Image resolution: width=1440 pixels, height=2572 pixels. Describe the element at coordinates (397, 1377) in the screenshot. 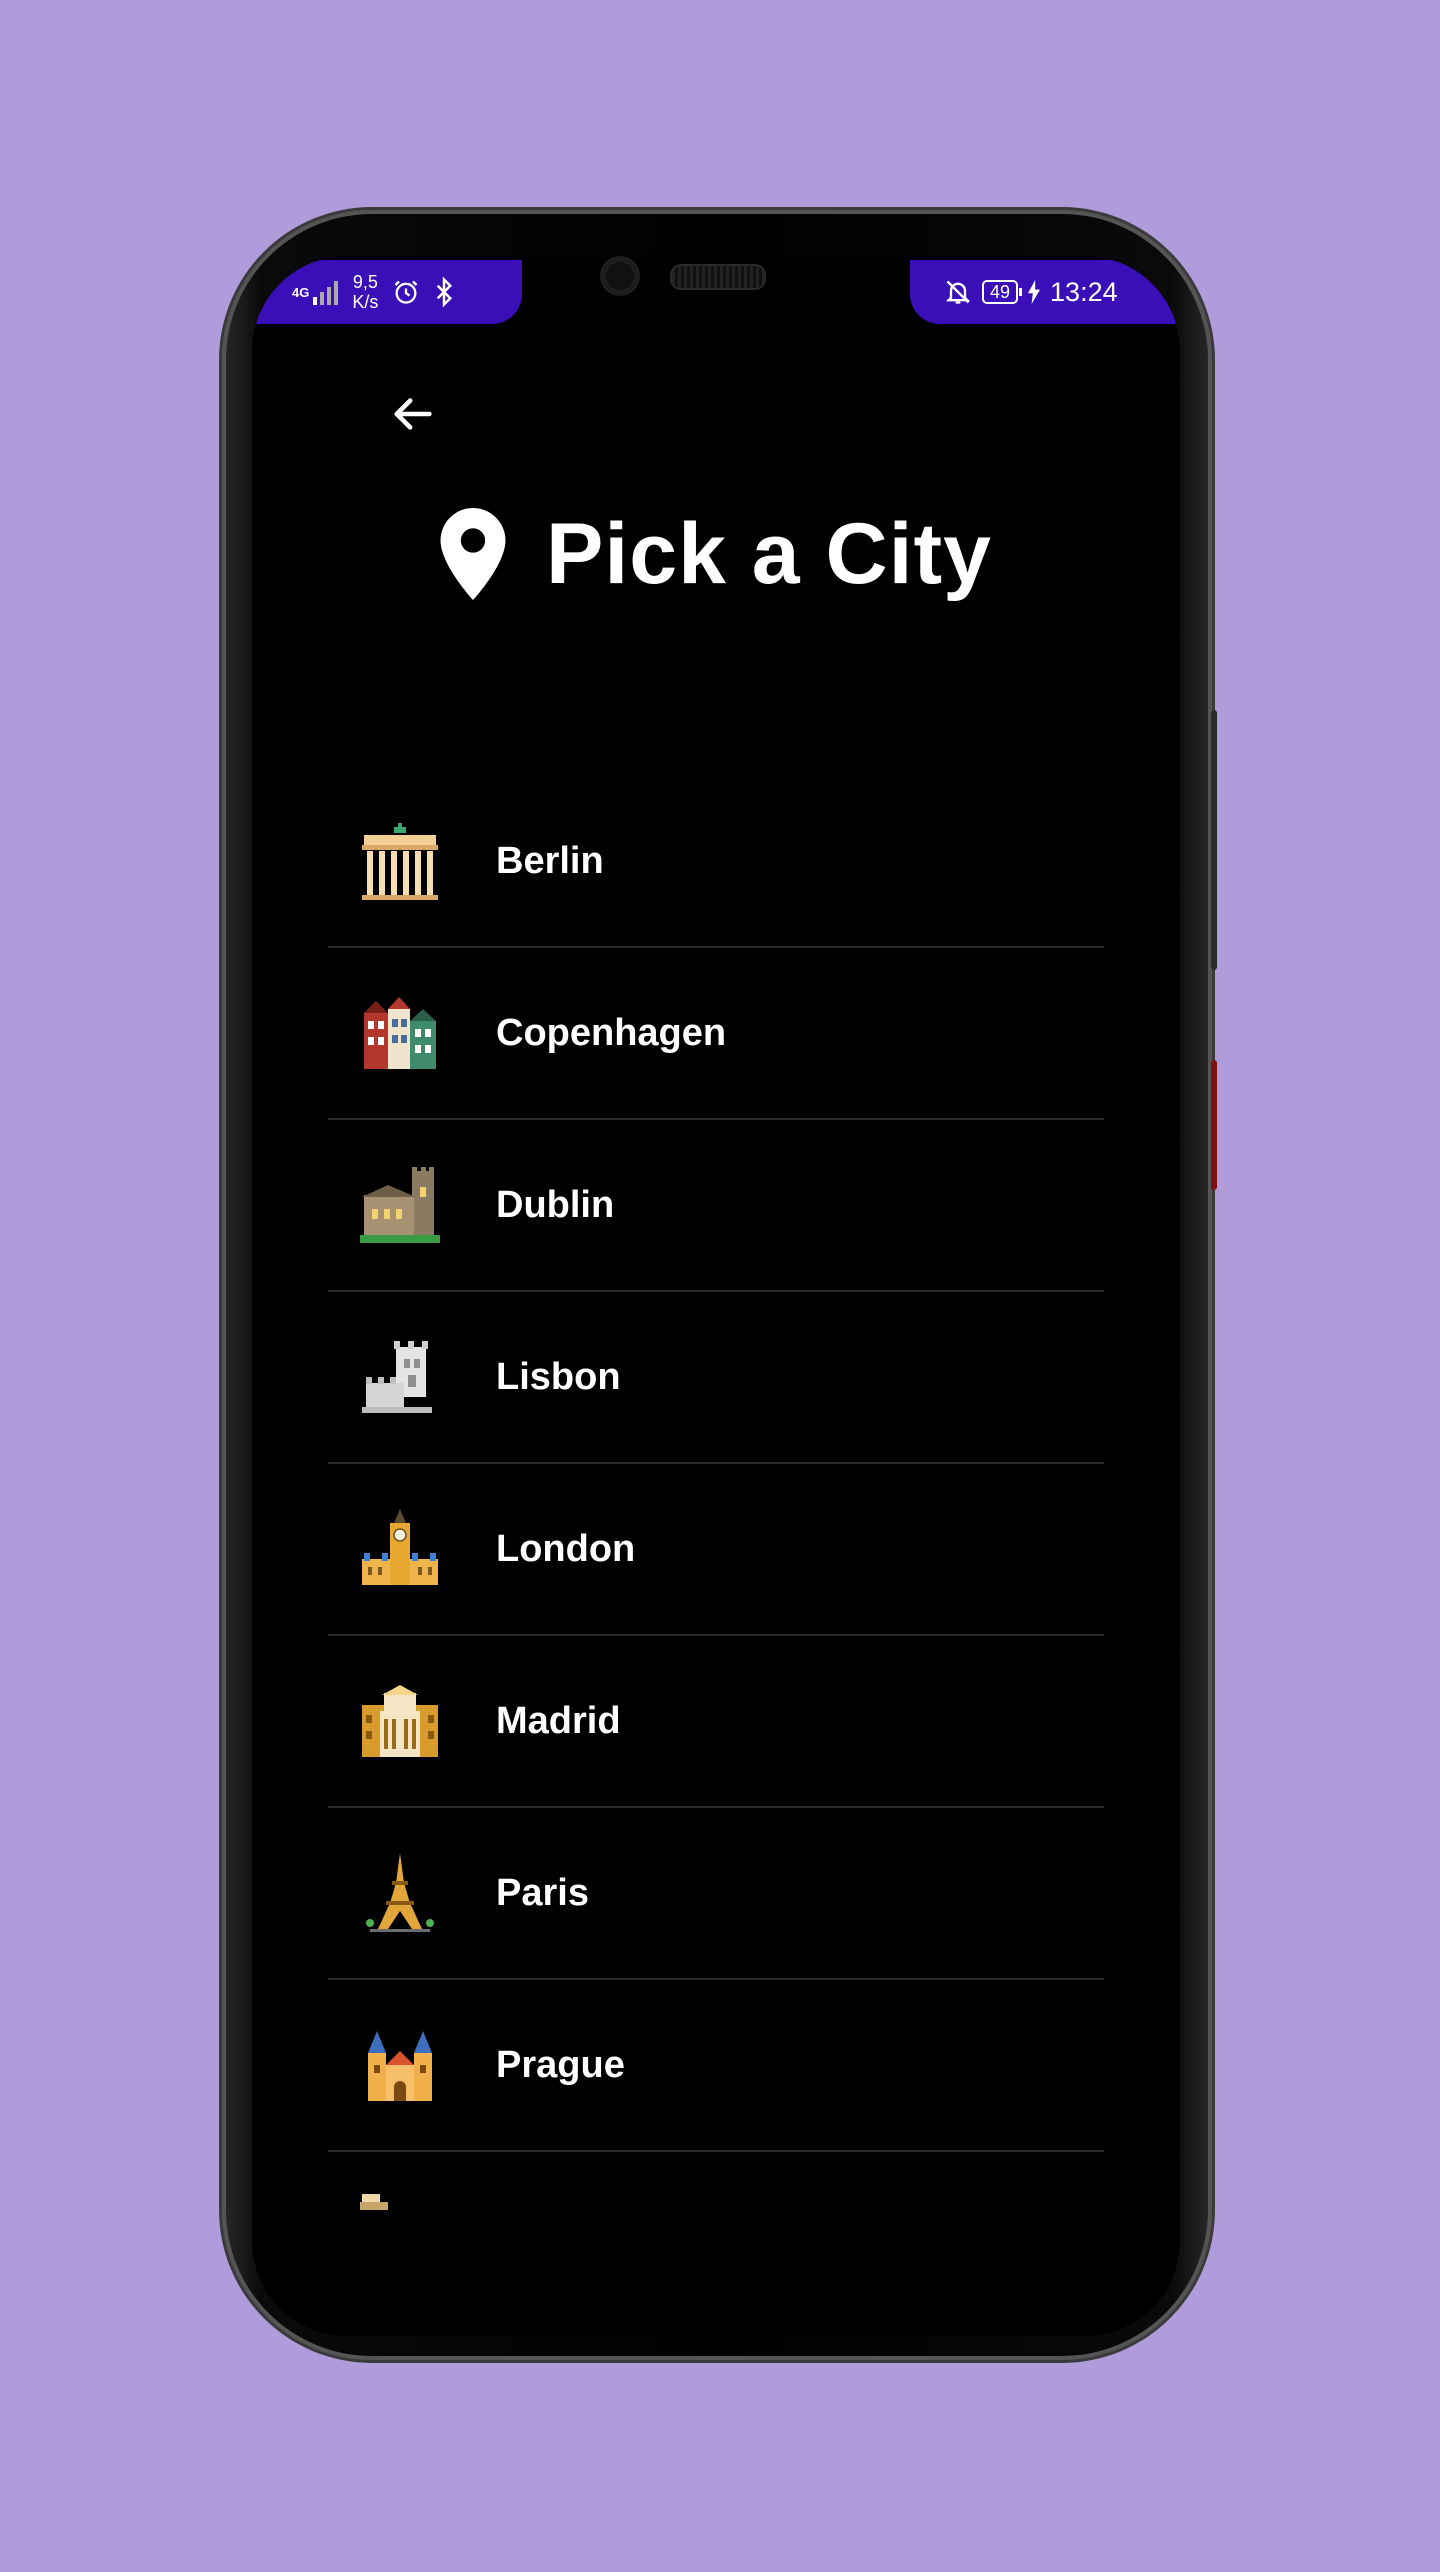

I see `belem-tower-icon` at that location.